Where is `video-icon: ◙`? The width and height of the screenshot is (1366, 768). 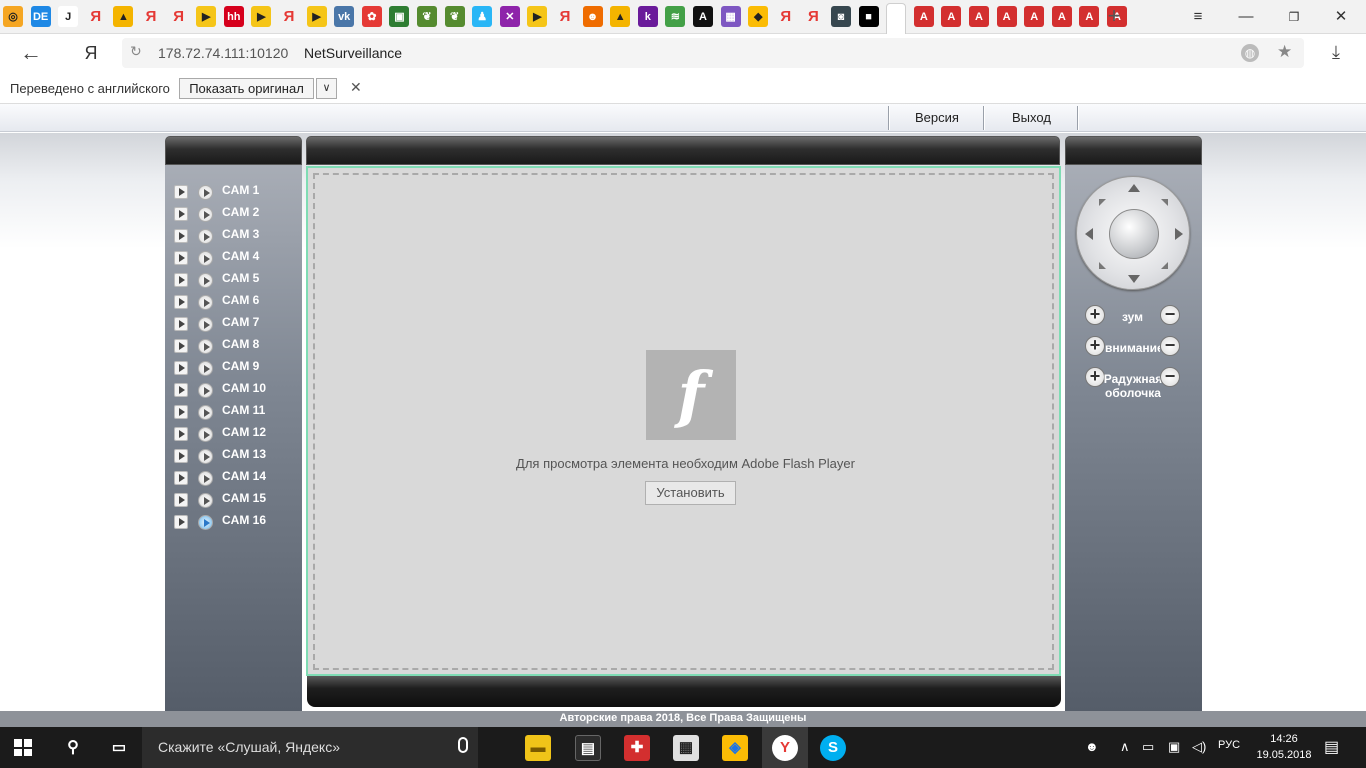 video-icon: ◙ is located at coordinates (841, 16).